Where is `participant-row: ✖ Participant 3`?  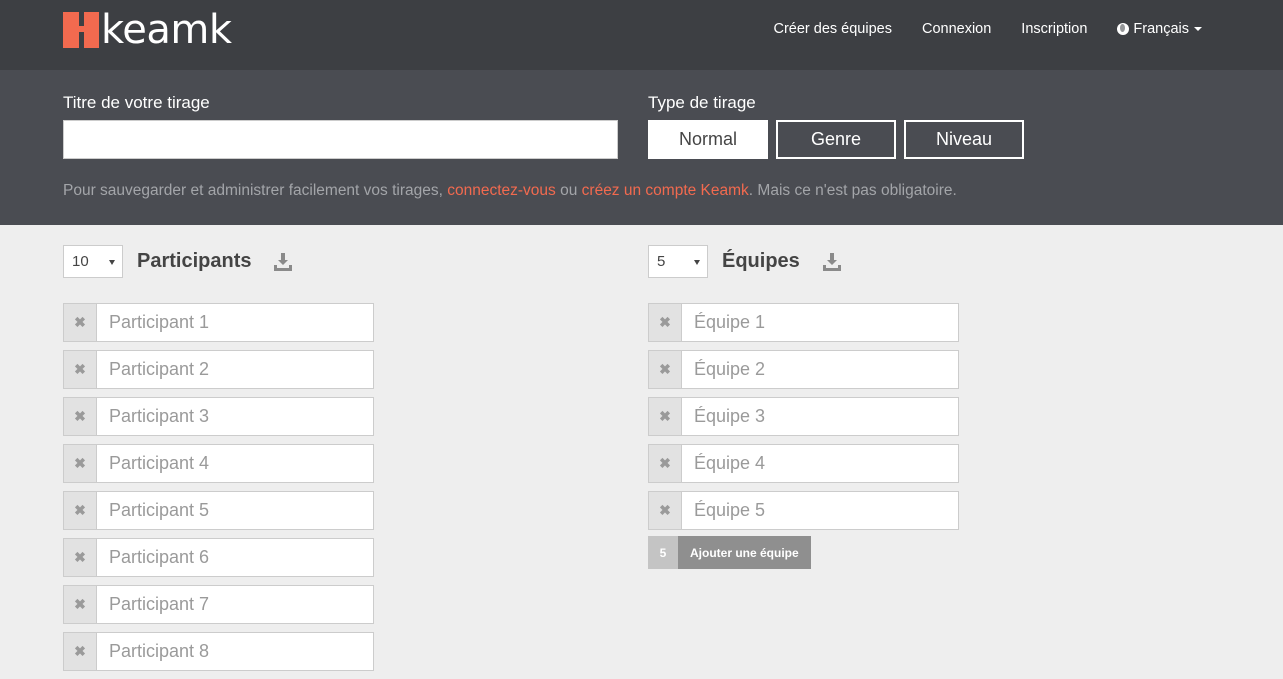 participant-row: ✖ Participant 3 is located at coordinates (218, 416).